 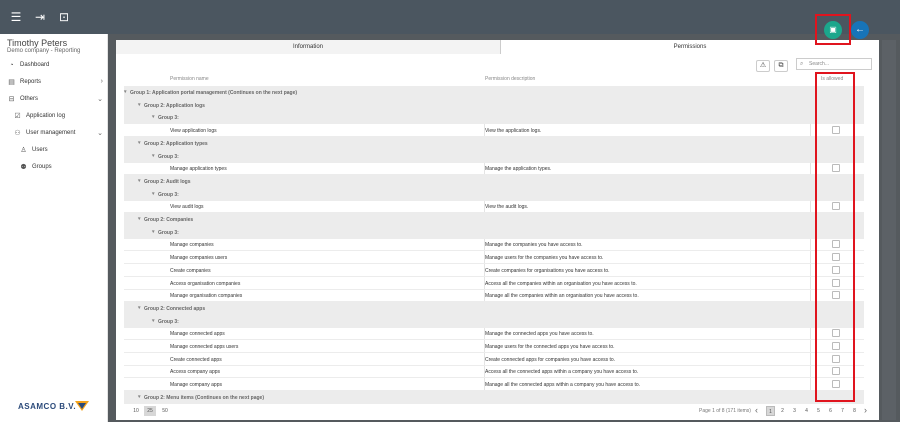 I want to click on sidebar-item-user-management: ⚇ User management ⌄, so click(x=54, y=134).